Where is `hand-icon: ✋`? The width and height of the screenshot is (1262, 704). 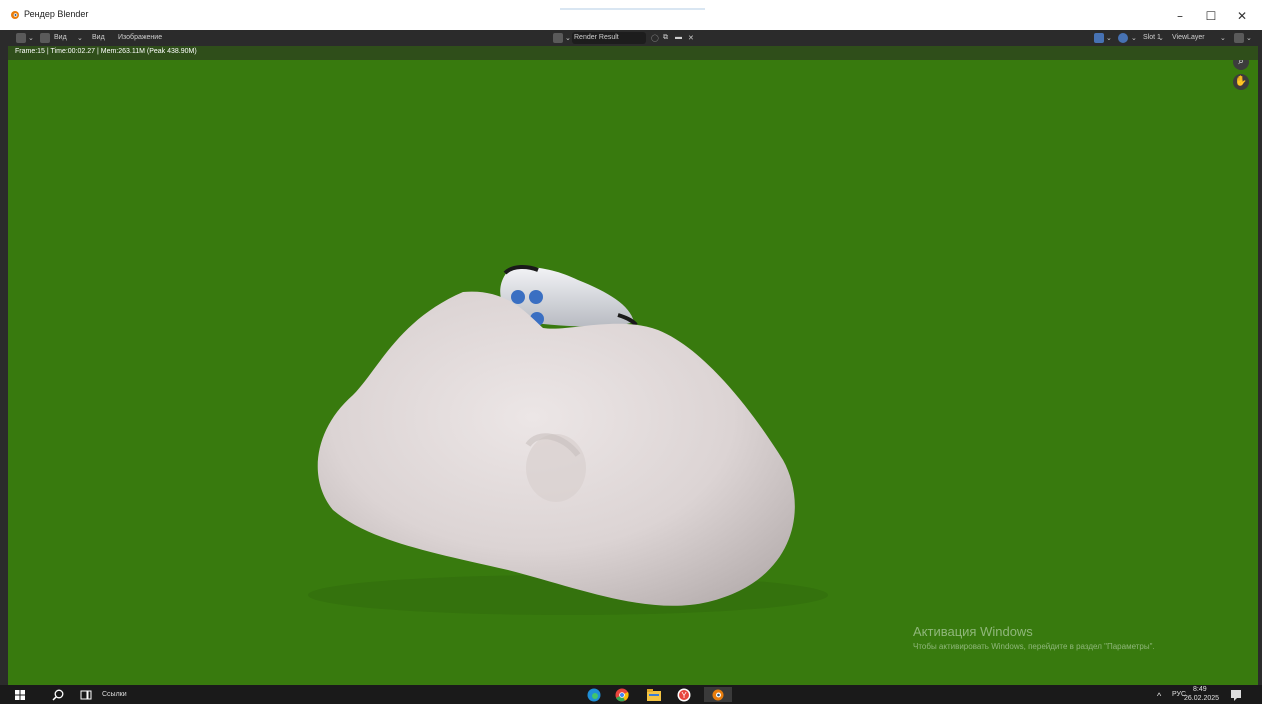
hand-icon: ✋ is located at coordinates (1241, 82).